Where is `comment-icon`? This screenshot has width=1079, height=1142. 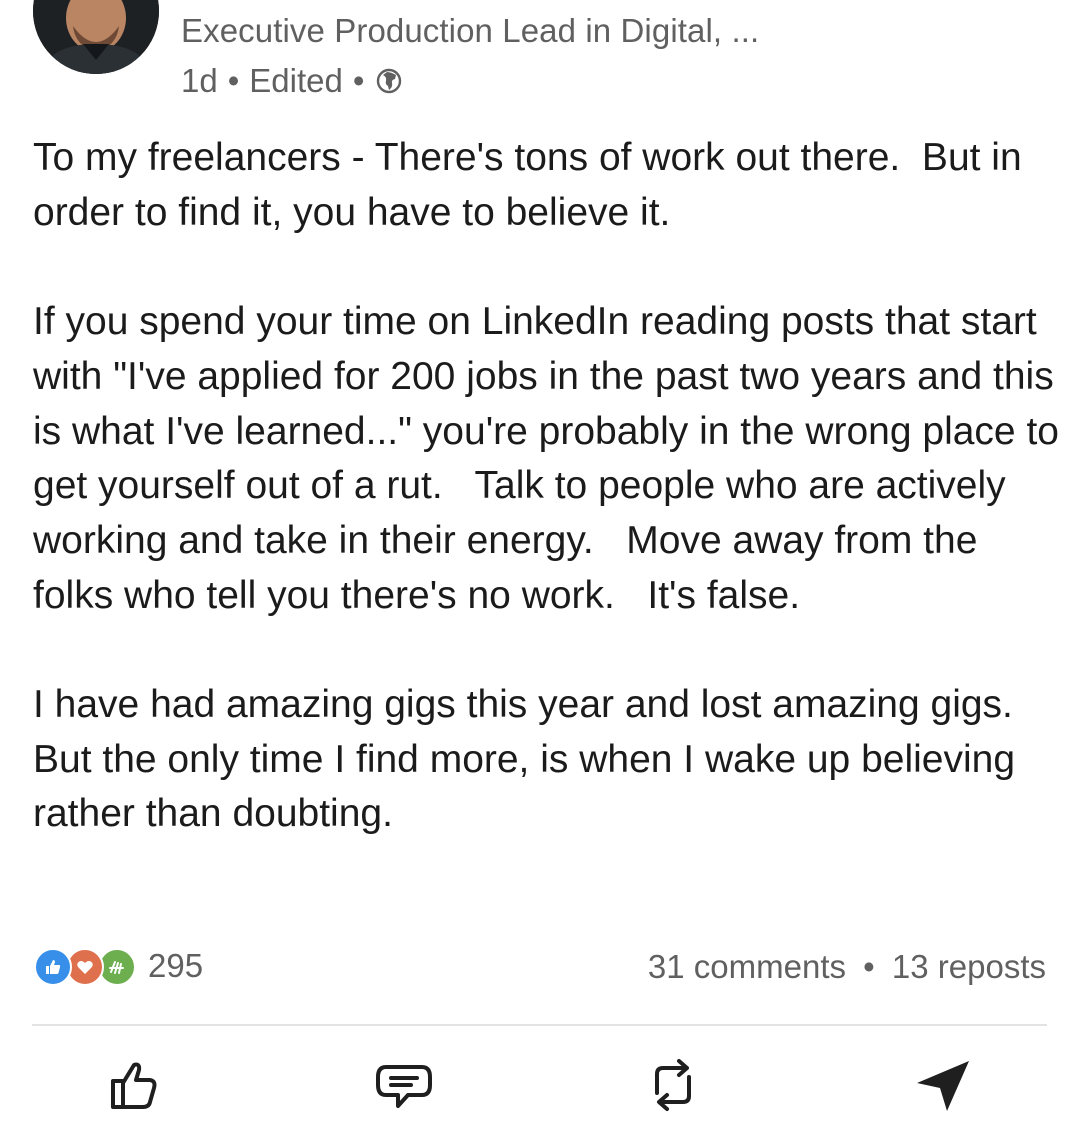
comment-icon is located at coordinates (404, 1087).